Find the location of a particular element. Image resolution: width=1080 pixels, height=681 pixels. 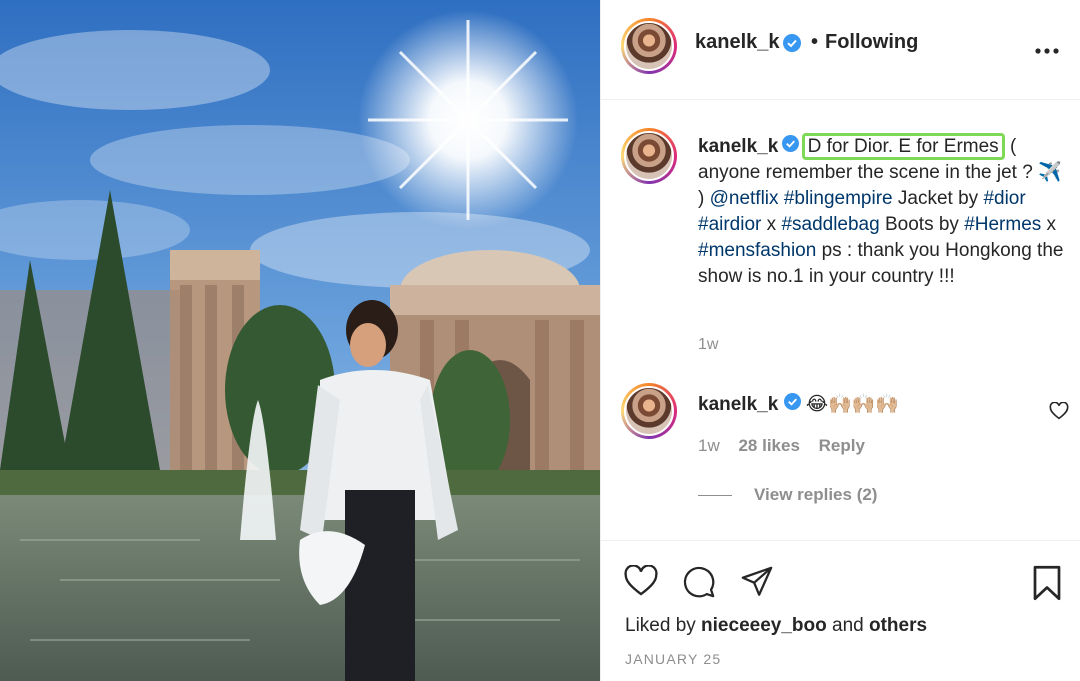

liked-by-mid: and is located at coordinates (847, 625).